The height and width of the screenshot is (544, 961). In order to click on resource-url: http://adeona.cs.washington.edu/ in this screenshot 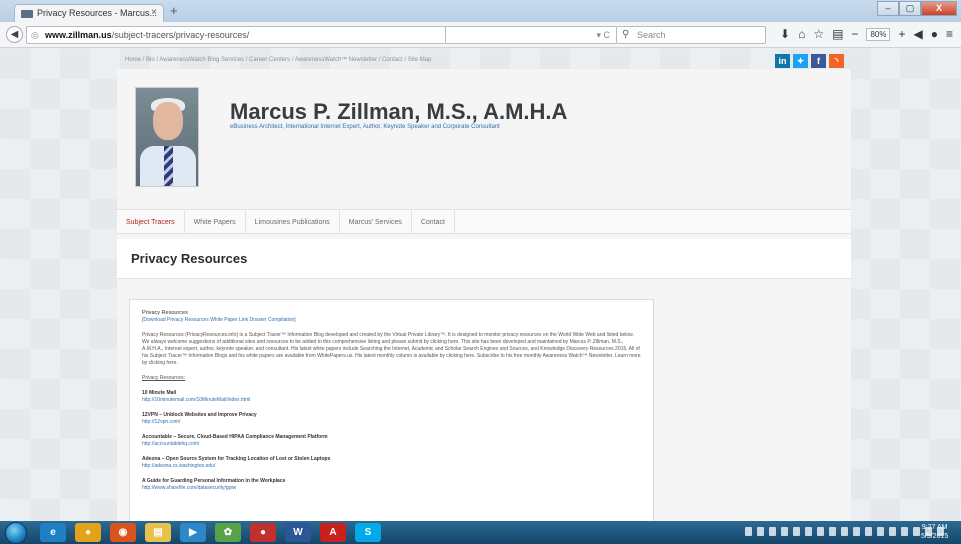, I will do `click(178, 466)`.